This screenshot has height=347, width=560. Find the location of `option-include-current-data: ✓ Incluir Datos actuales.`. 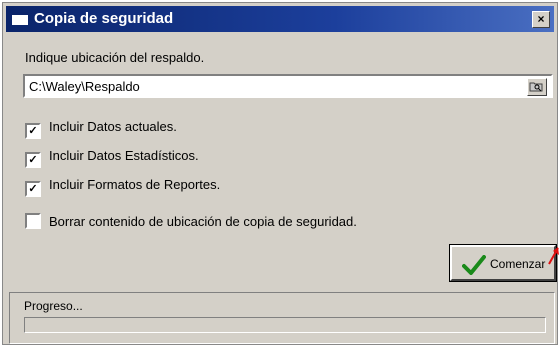

option-include-current-data: ✓ Incluir Datos actuales. is located at coordinates (101, 129).